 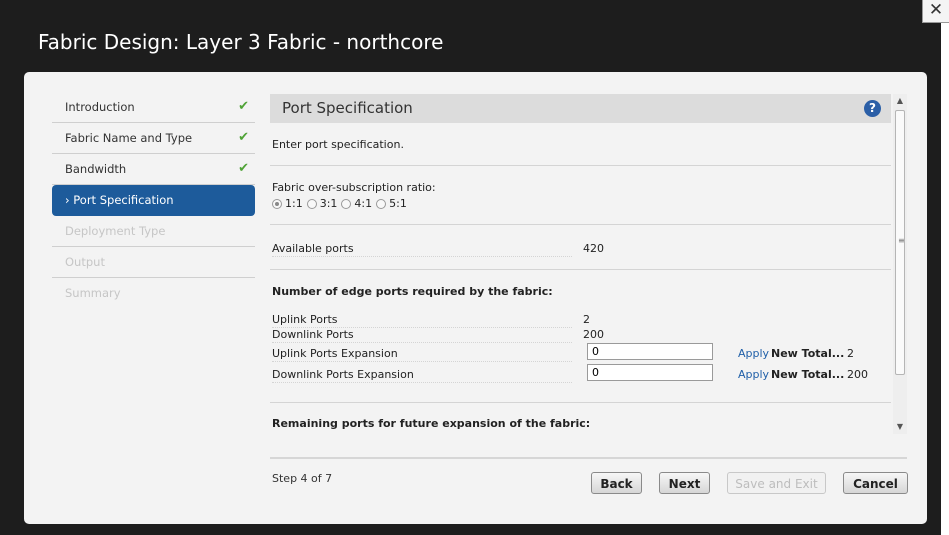 I want to click on next-button: Next, so click(x=684, y=483).